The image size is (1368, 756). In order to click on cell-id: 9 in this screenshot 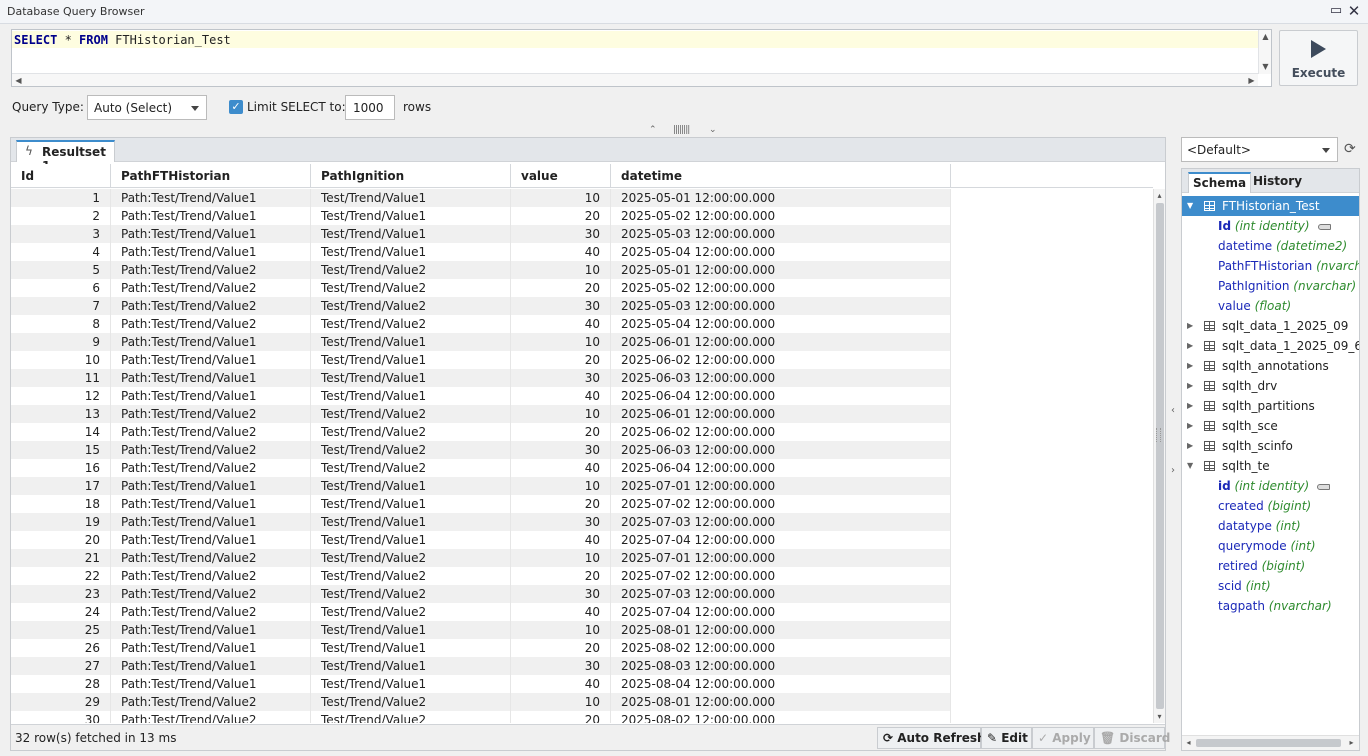, I will do `click(61, 342)`.